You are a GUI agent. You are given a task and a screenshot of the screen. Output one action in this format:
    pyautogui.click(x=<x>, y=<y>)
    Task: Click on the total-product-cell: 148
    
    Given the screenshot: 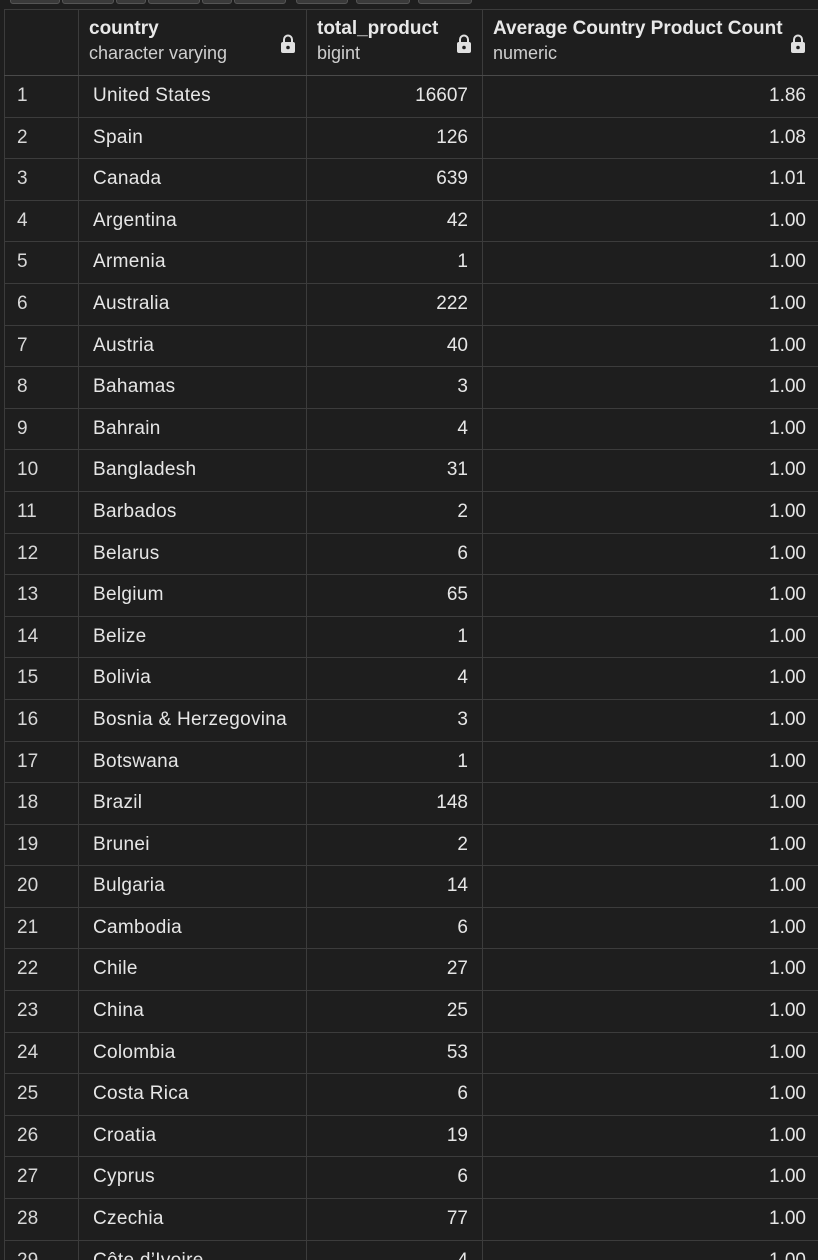 What is the action you would take?
    pyautogui.click(x=394, y=803)
    